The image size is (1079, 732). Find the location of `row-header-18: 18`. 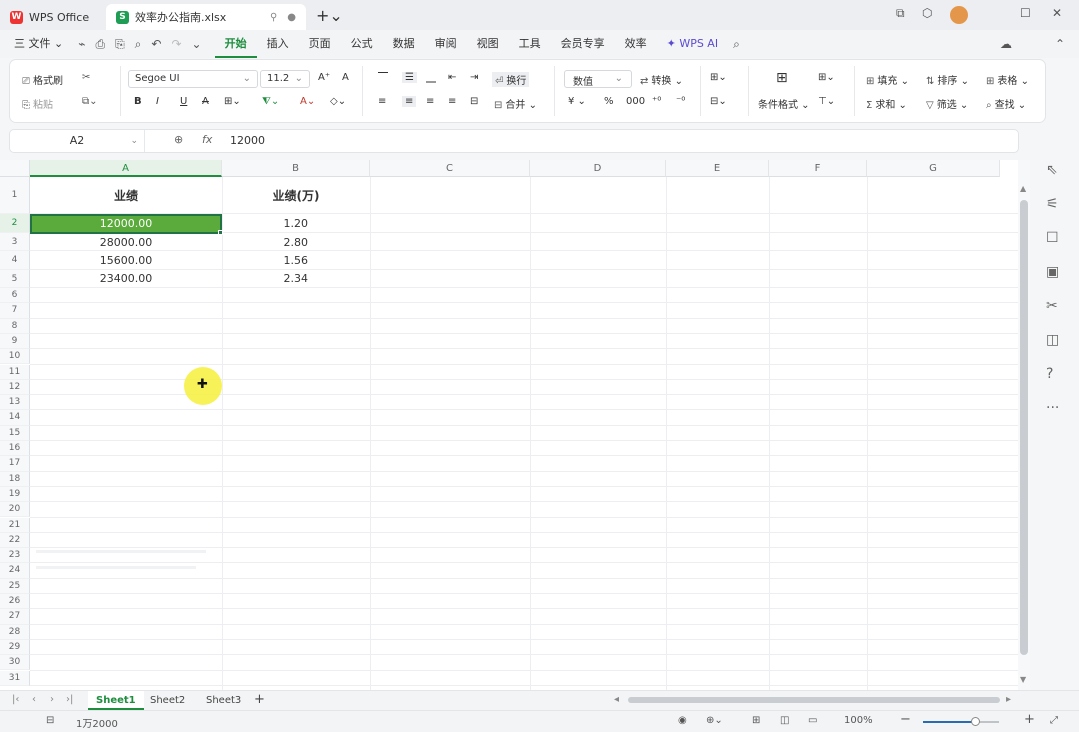

row-header-18: 18 is located at coordinates (15, 479).